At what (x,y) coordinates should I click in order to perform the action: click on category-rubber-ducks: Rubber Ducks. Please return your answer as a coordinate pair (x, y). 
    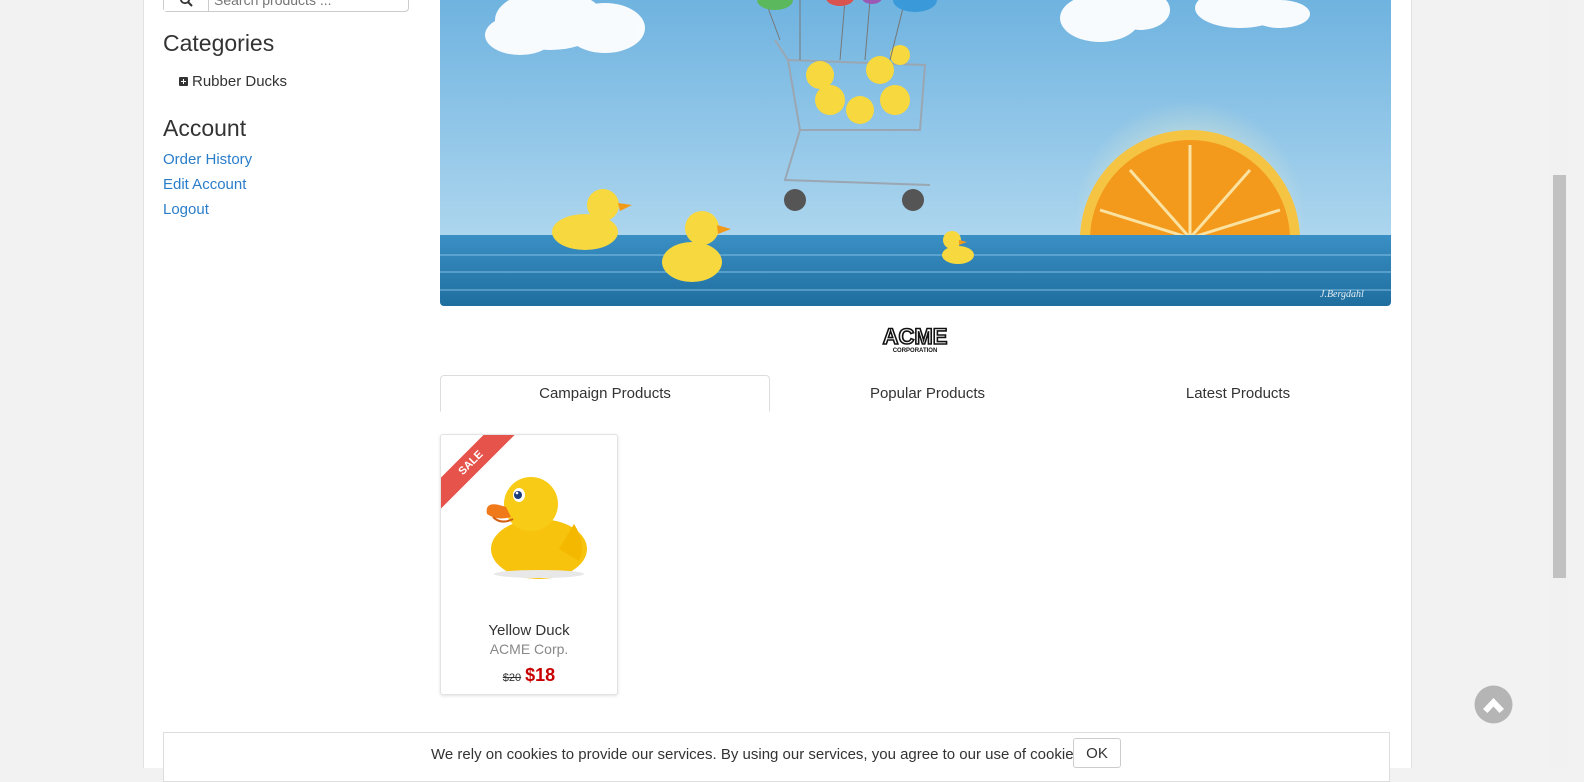
    Looking at the image, I should click on (233, 81).